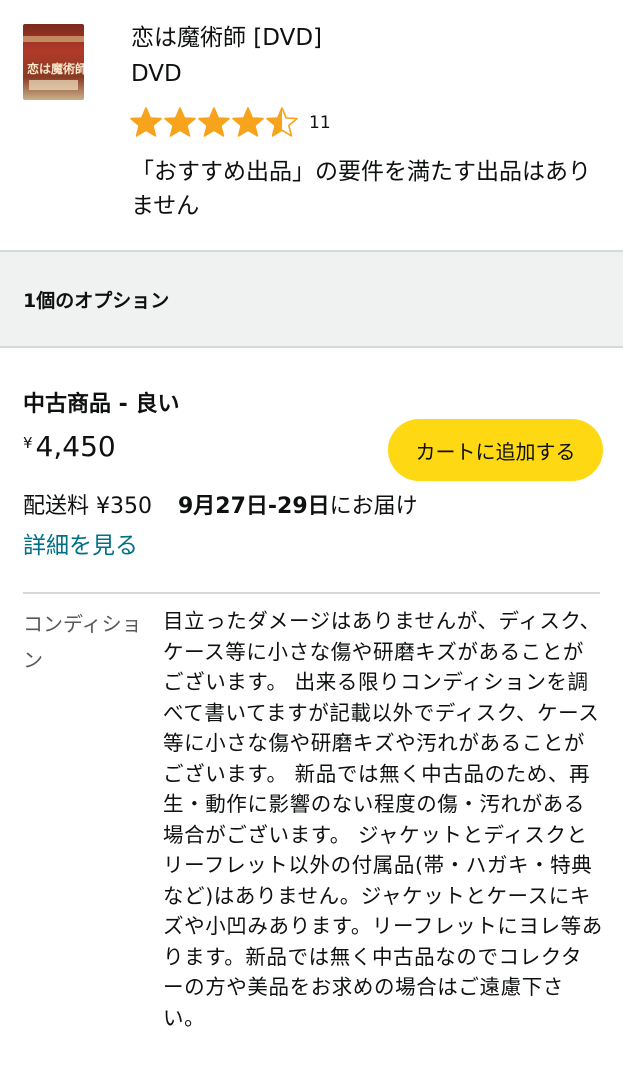 The width and height of the screenshot is (623, 1080). I want to click on rating-row: 11, so click(230, 123).